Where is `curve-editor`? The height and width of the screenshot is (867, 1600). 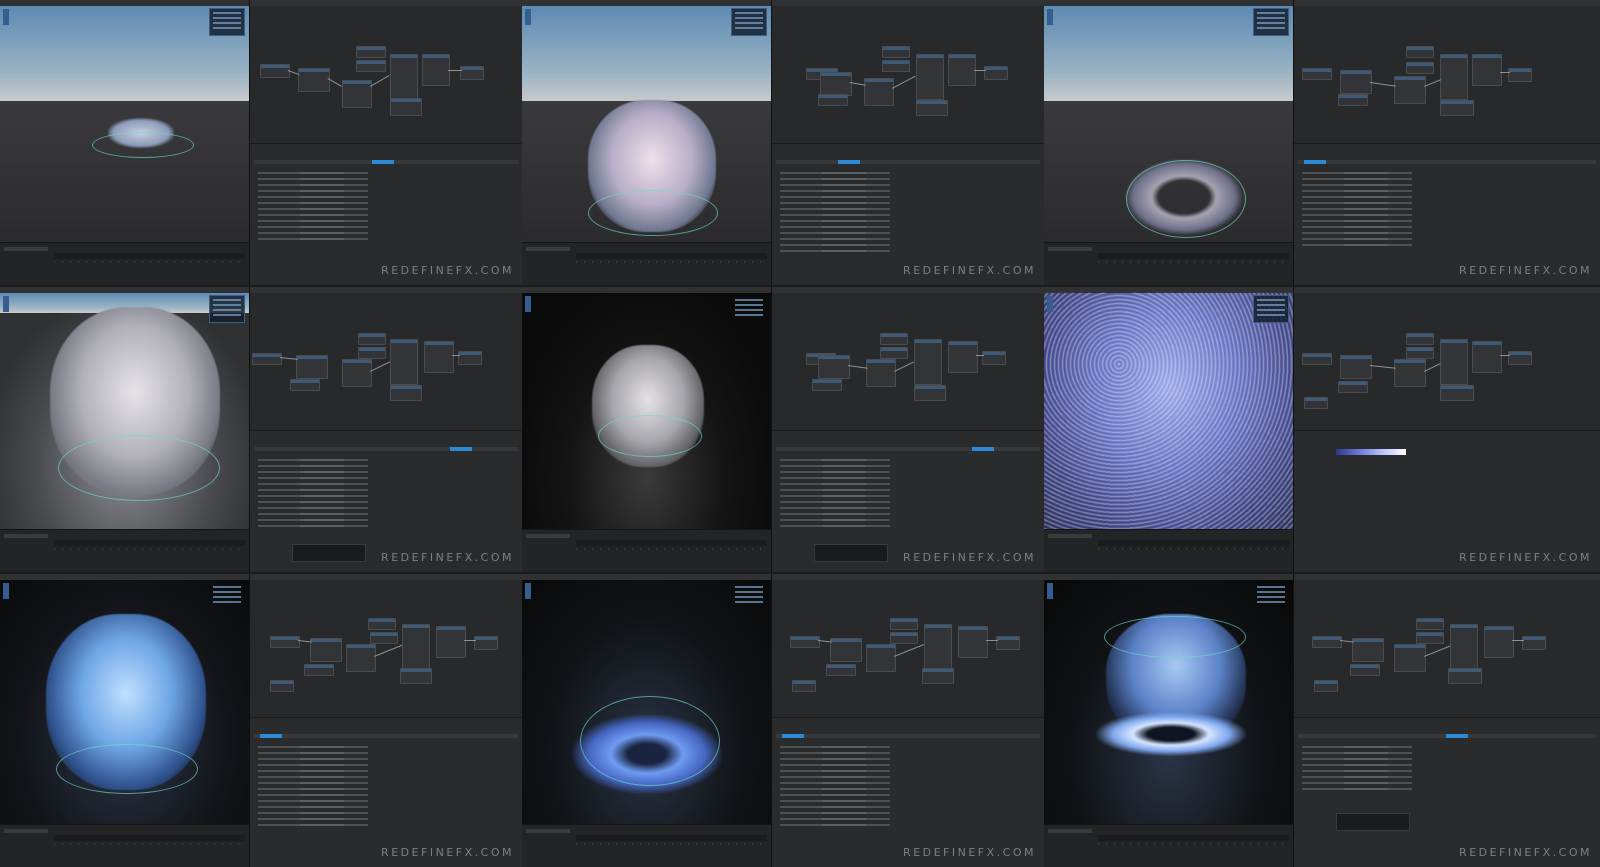 curve-editor is located at coordinates (1373, 822).